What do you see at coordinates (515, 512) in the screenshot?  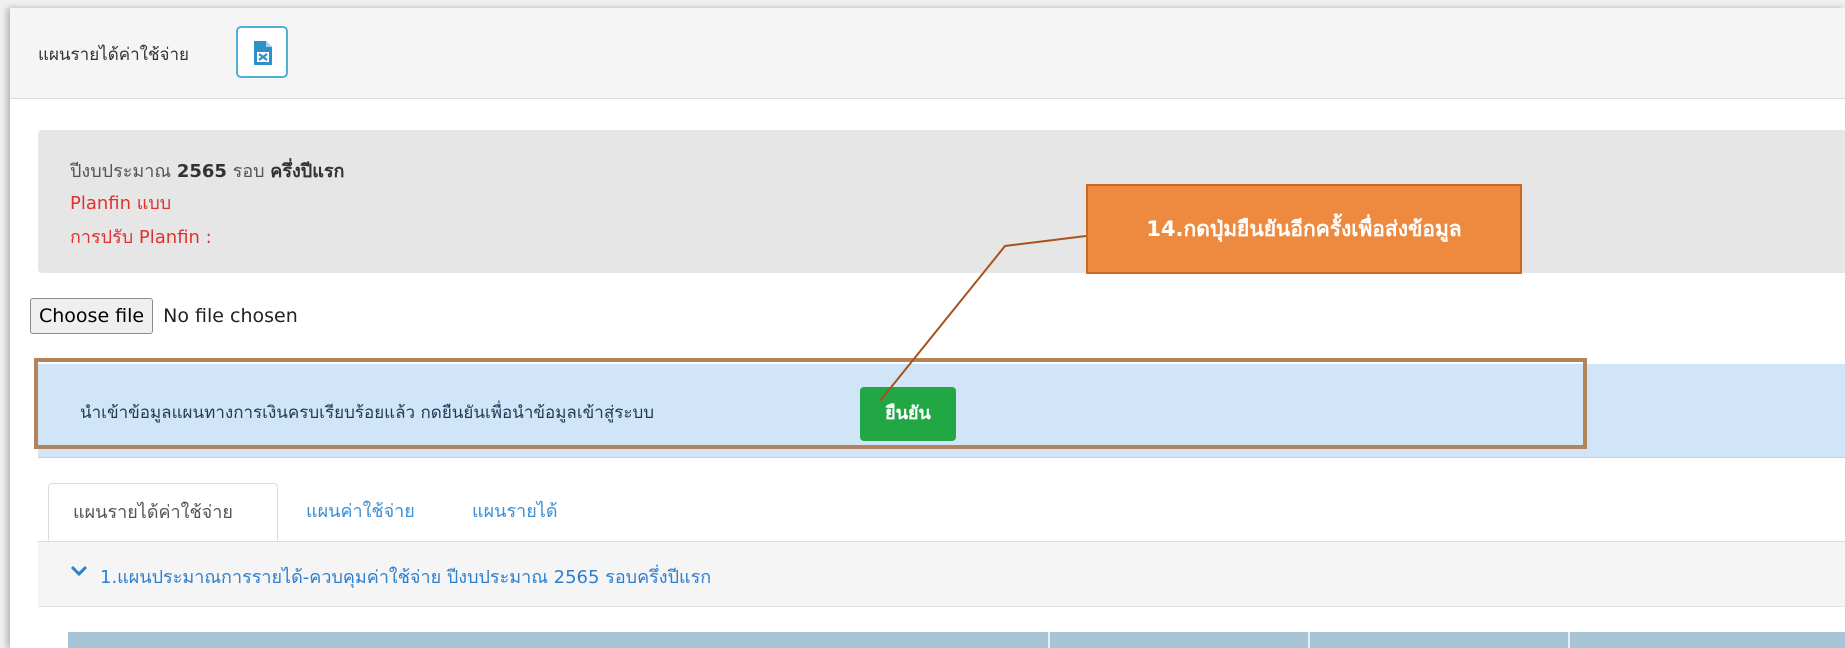 I see `tab-revenue-plan: แผนรายได้` at bounding box center [515, 512].